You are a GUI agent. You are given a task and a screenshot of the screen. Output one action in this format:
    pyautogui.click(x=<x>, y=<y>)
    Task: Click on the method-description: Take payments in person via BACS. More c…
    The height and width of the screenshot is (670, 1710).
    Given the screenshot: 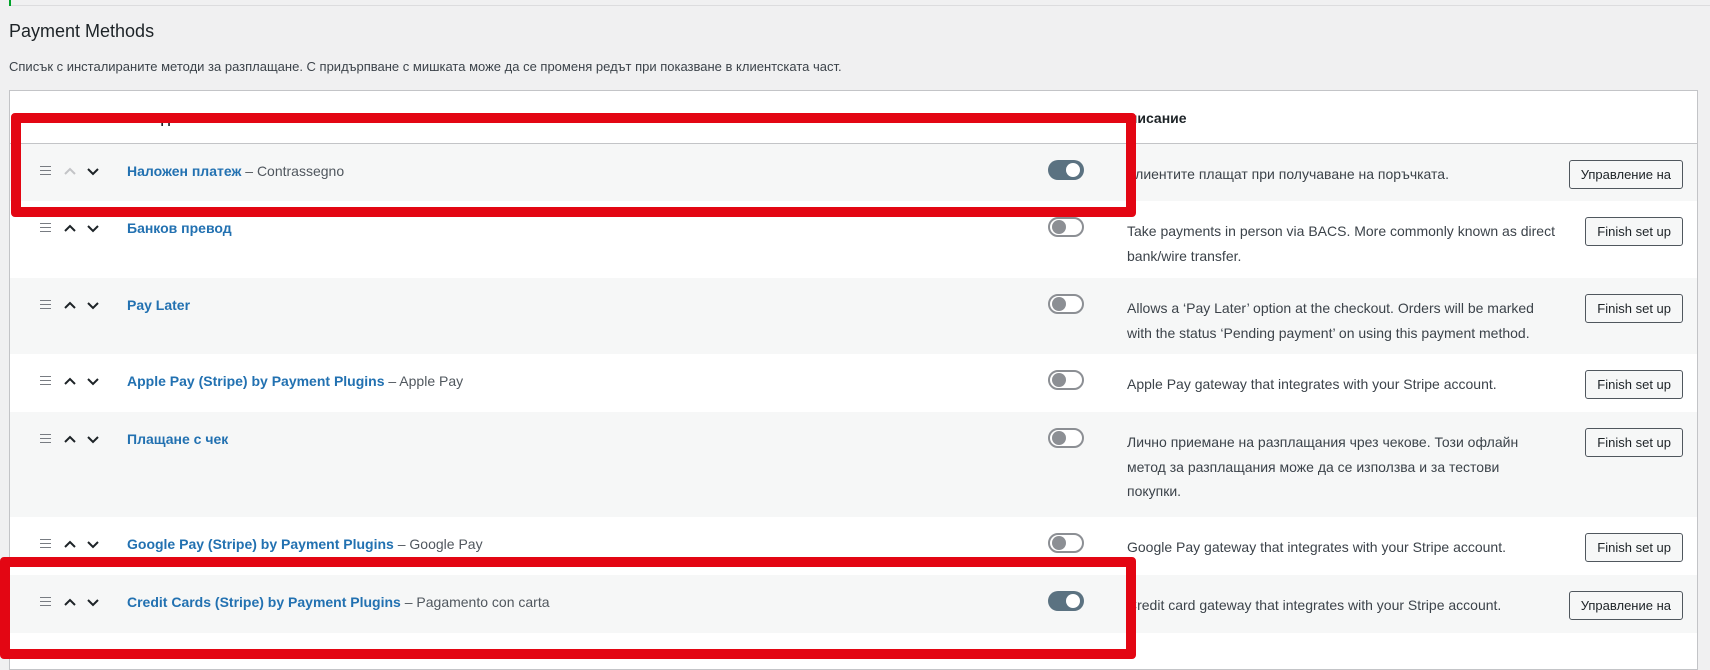 What is the action you would take?
    pyautogui.click(x=1341, y=243)
    